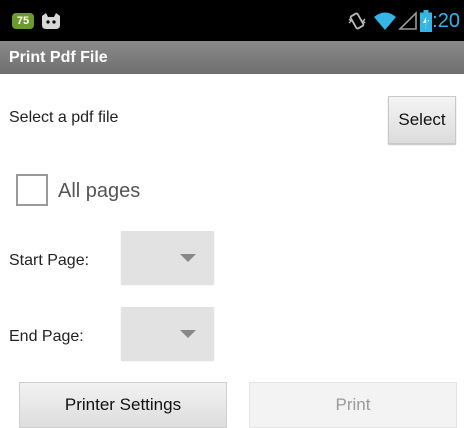  Describe the element at coordinates (167, 257) in the screenshot. I see `start-page-spinner` at that location.